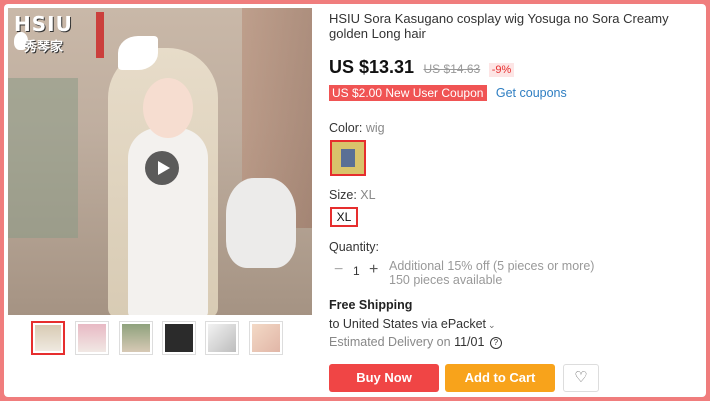  Describe the element at coordinates (495, 342) in the screenshot. I see `help-icon: ?` at that location.